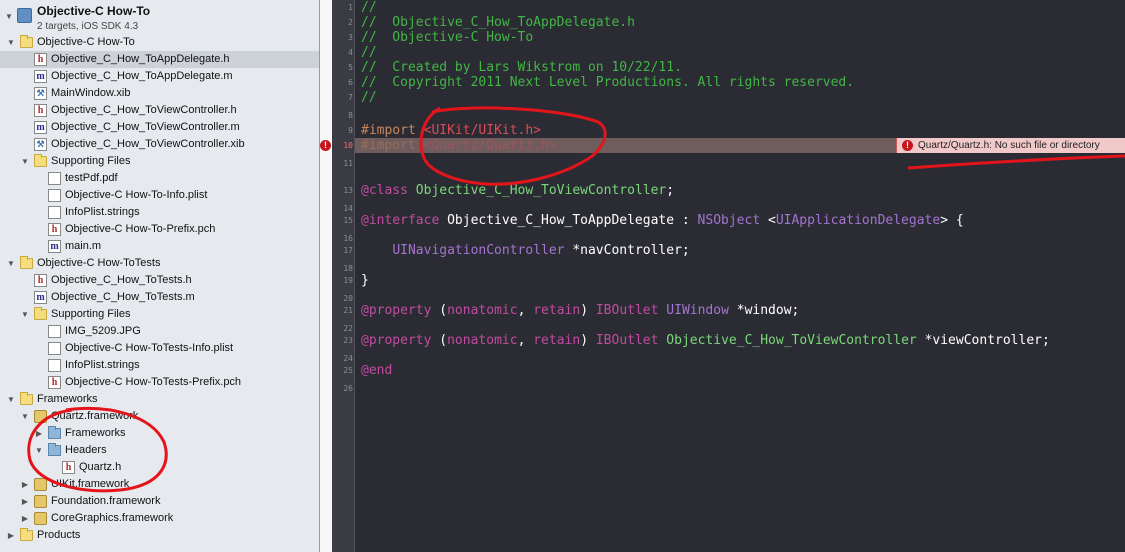  I want to click on line-number: 18, so click(348, 268).